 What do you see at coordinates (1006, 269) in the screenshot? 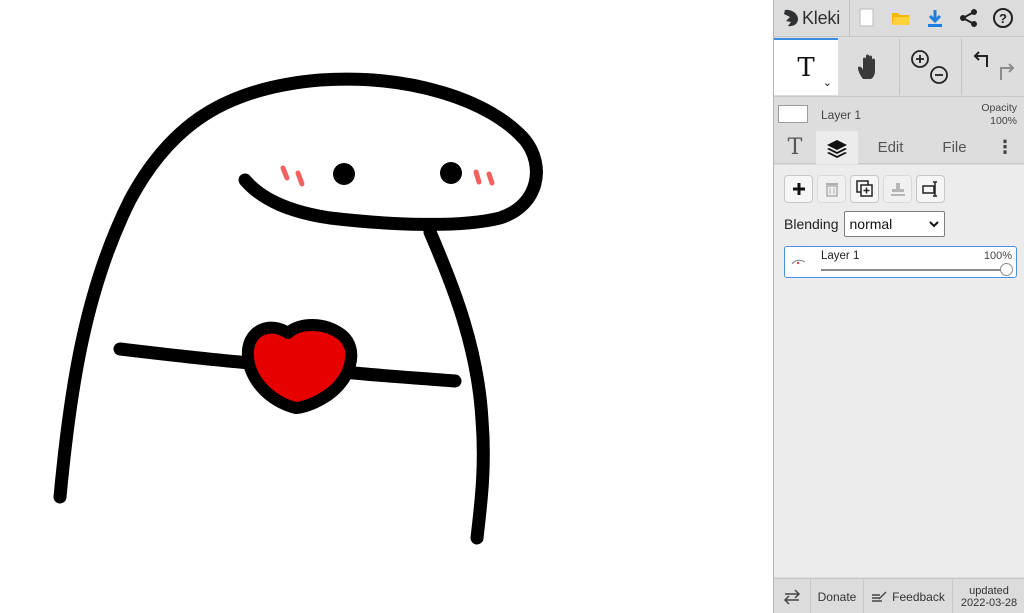
I see `layer-opacity-slider-thumb` at bounding box center [1006, 269].